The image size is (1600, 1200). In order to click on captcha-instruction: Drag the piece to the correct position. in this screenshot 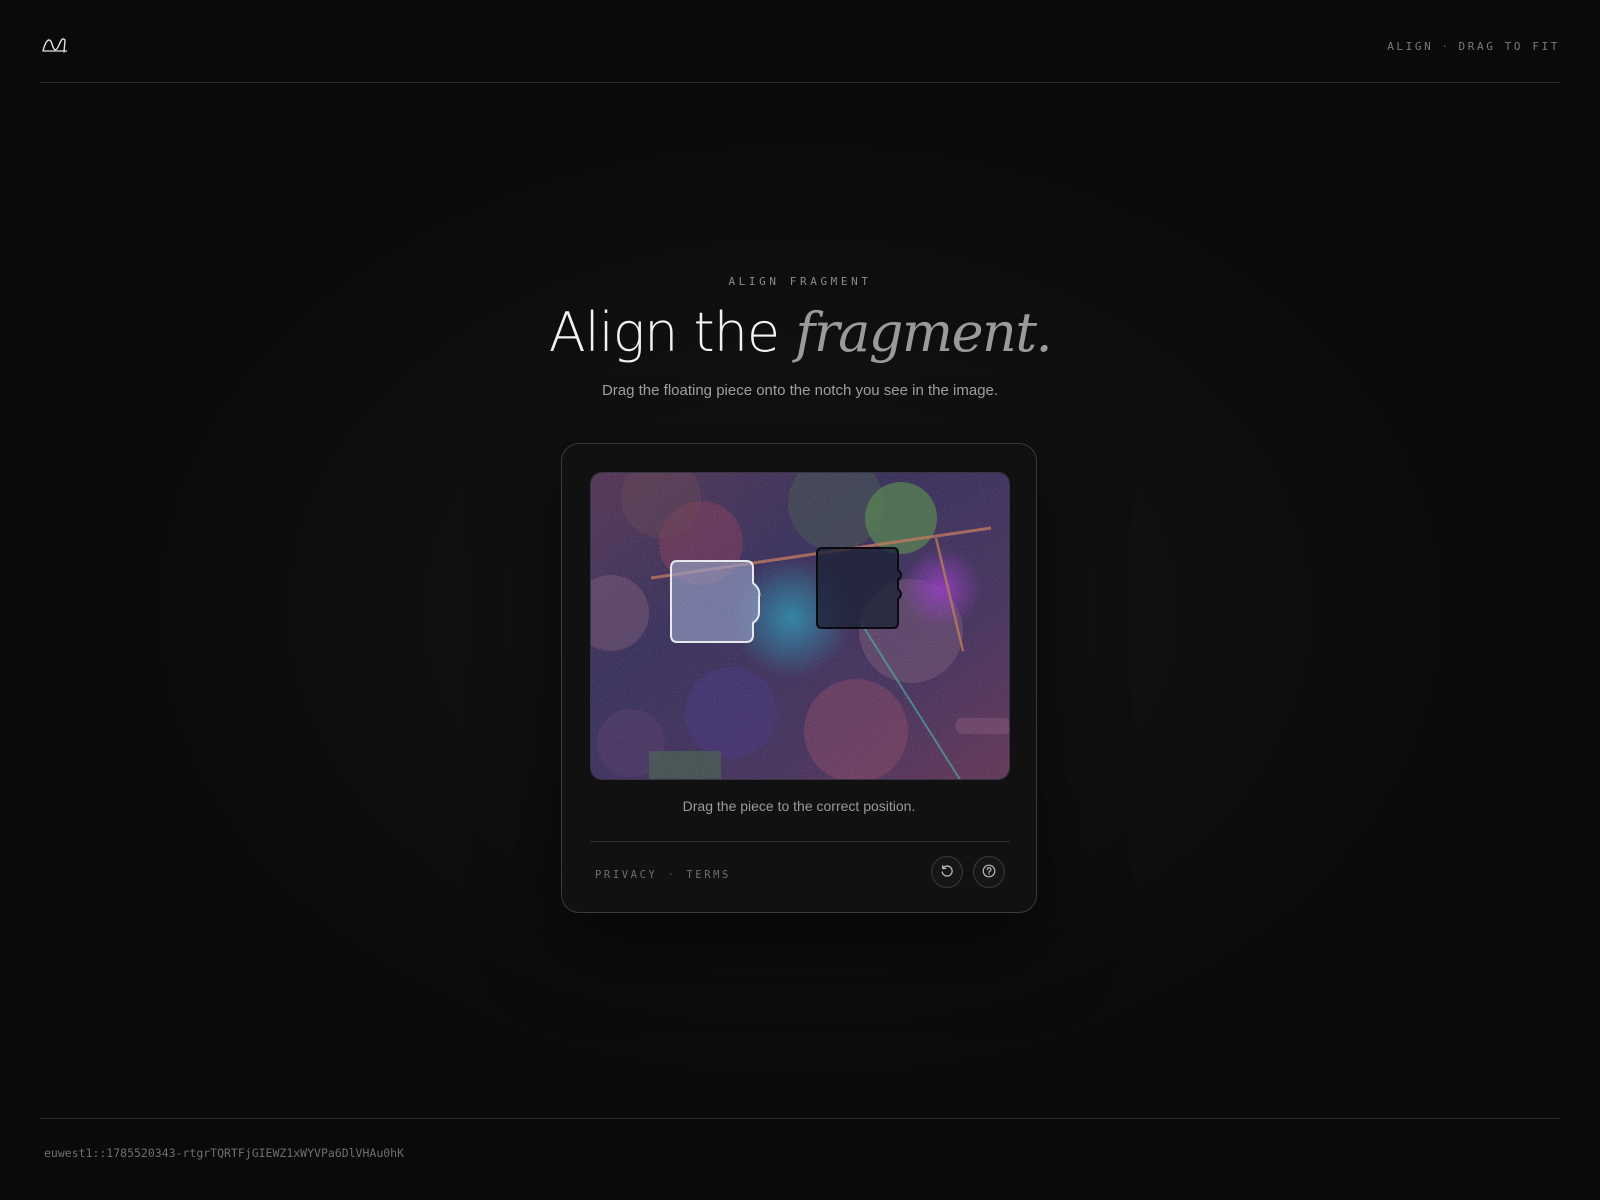, I will do `click(799, 806)`.